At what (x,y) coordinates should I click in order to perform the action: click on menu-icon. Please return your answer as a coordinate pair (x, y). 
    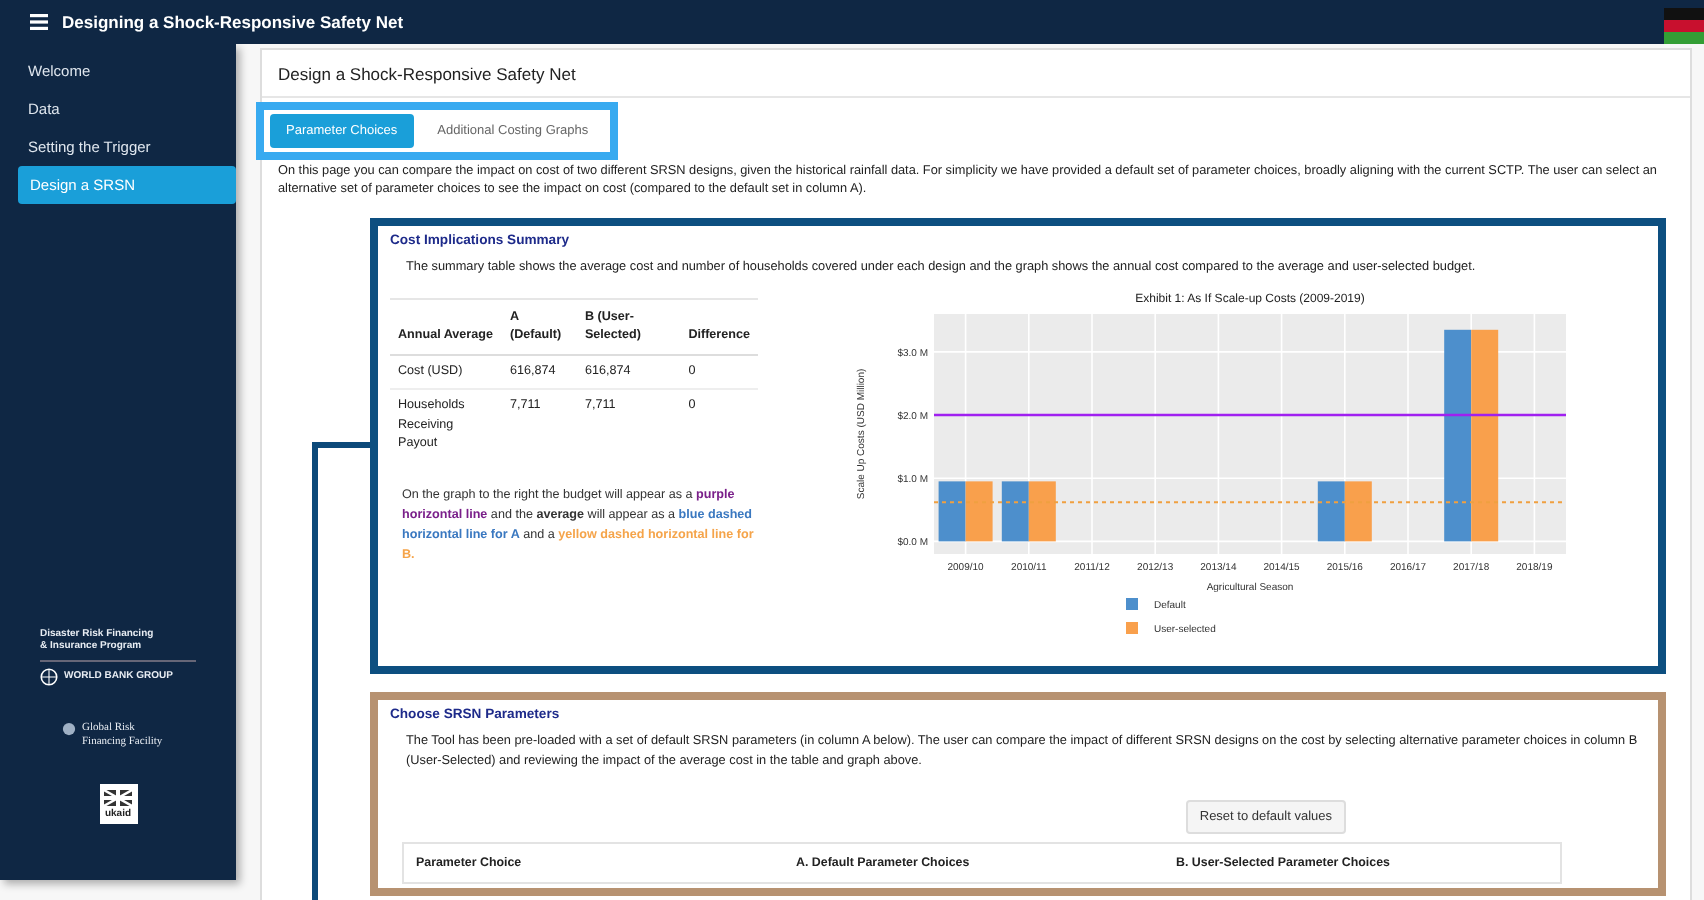
    Looking at the image, I should click on (39, 22).